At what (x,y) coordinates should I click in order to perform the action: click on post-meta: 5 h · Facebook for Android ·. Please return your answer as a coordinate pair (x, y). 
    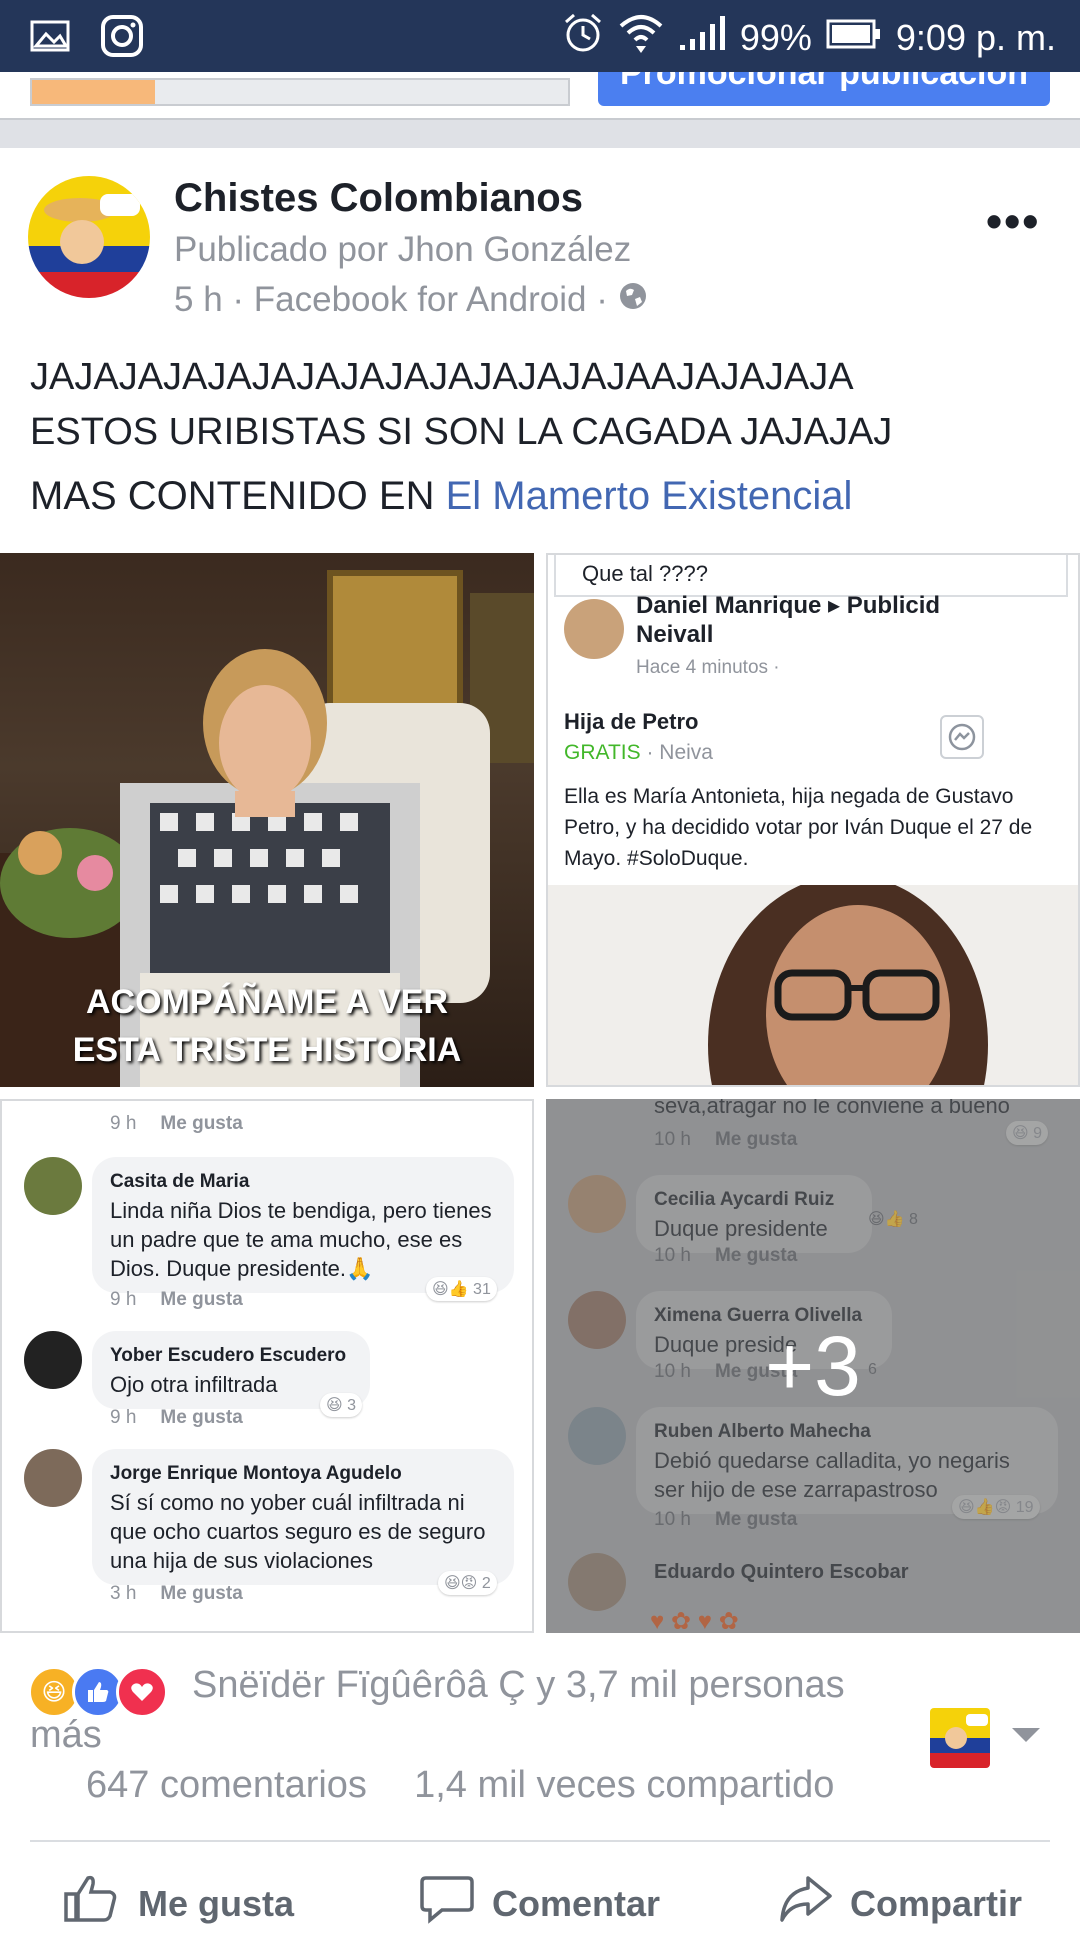
    Looking at the image, I should click on (411, 300).